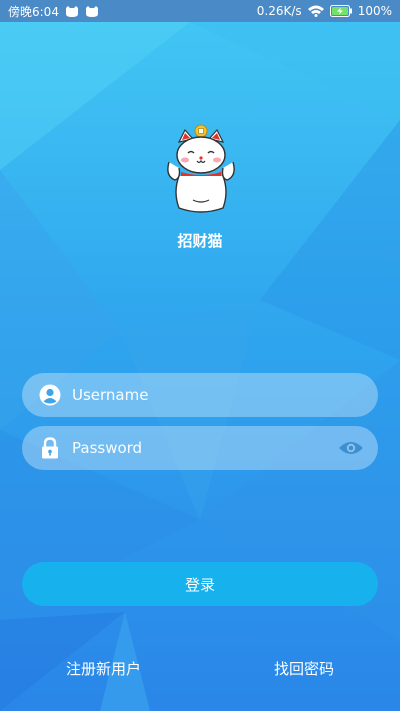 This screenshot has width=400, height=711. Describe the element at coordinates (374, 11) in the screenshot. I see `battery-percent: 100%` at that location.